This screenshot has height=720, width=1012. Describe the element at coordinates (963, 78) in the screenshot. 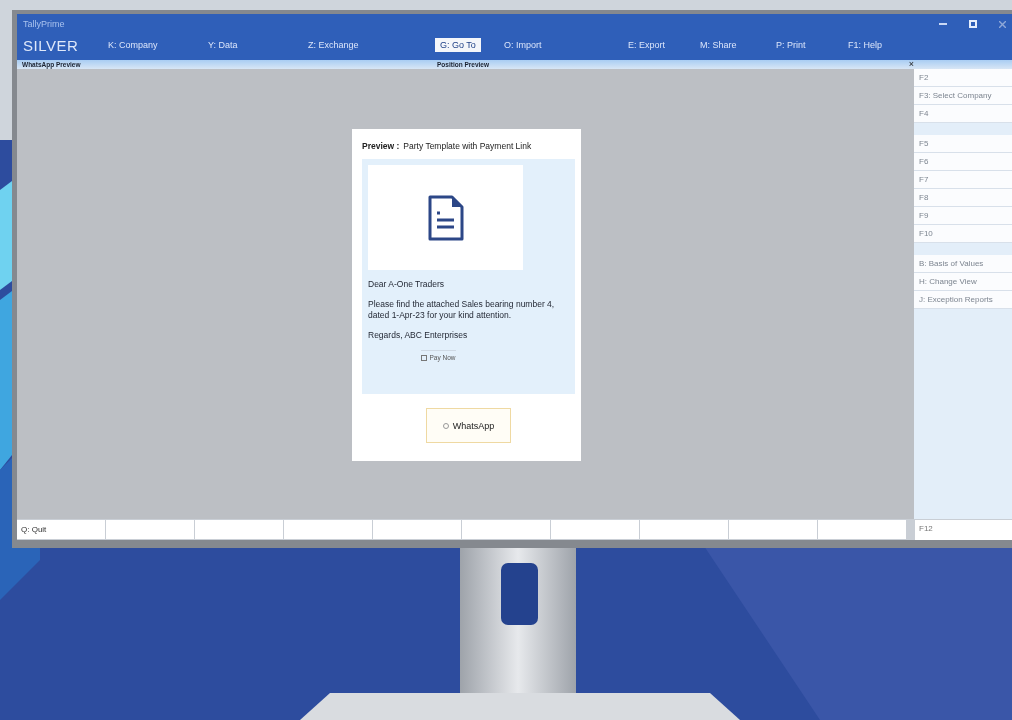

I see `side-button: F2` at that location.